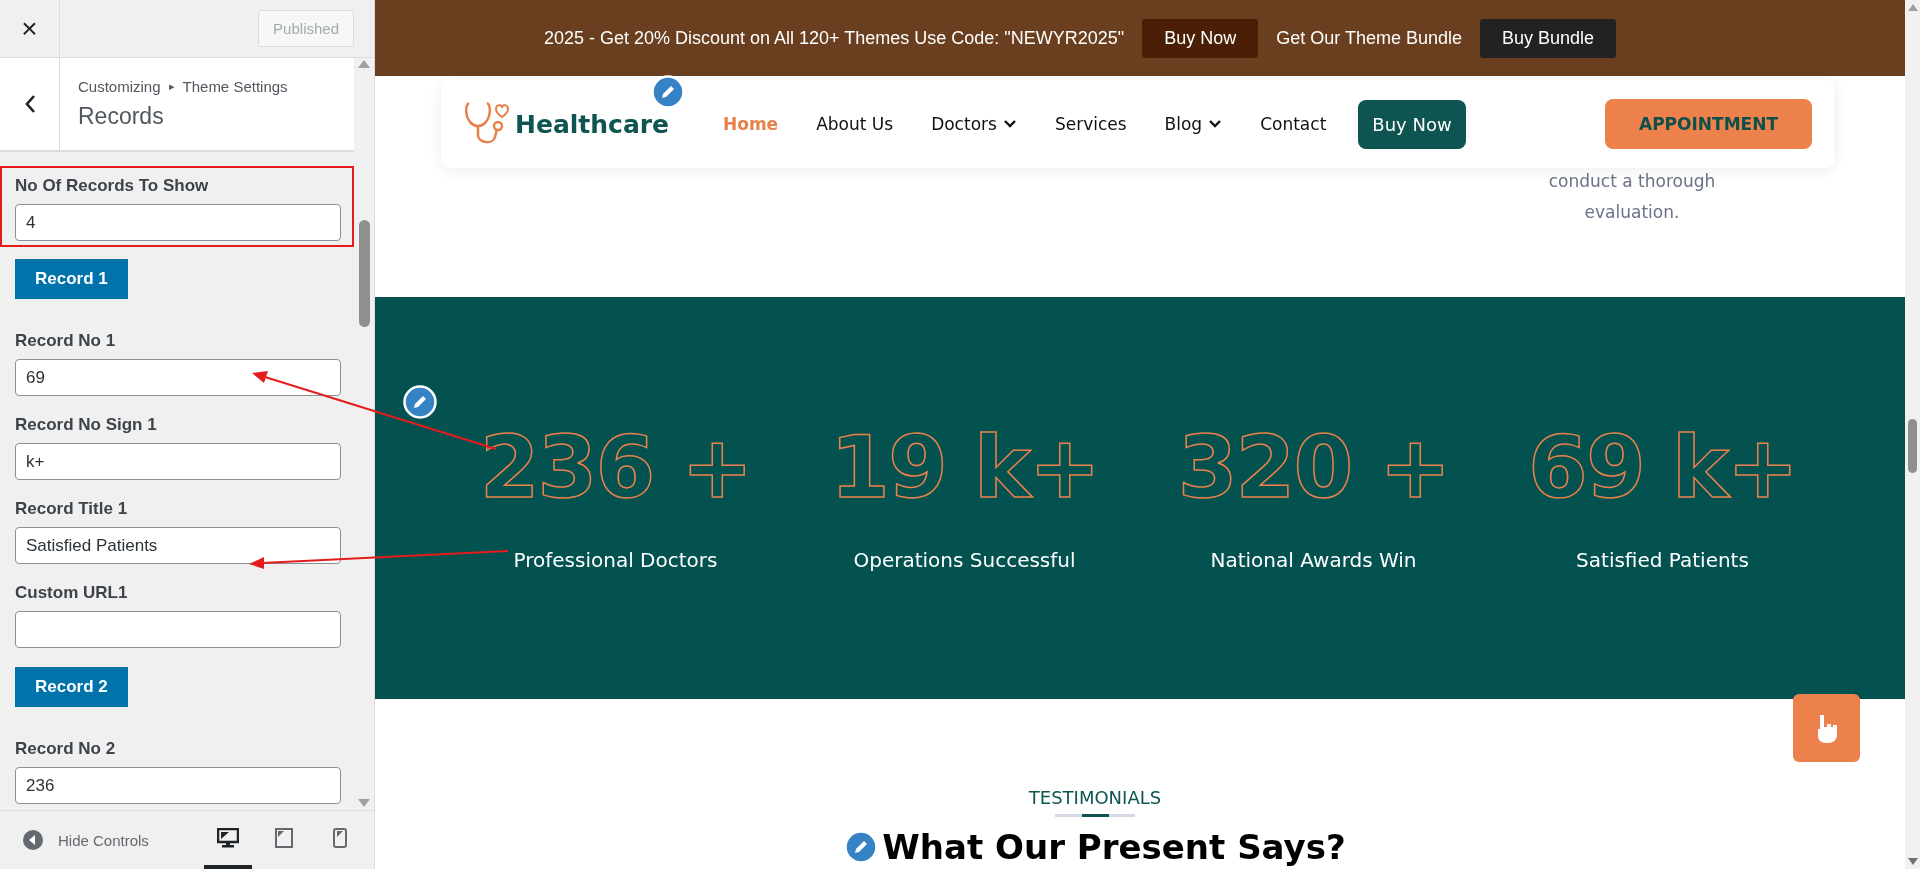 The width and height of the screenshot is (1920, 869). I want to click on field-label: Custom URL1, so click(72, 593).